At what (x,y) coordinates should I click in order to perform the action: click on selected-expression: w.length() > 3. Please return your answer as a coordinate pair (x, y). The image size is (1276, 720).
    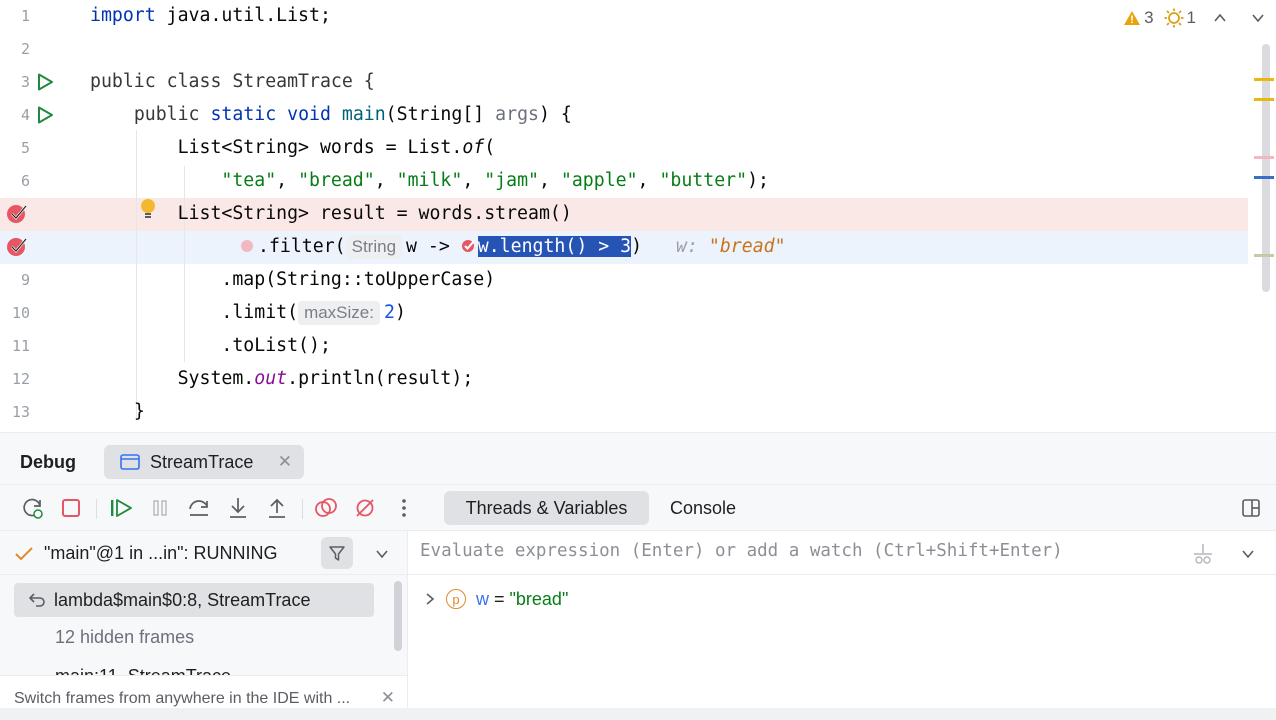
    Looking at the image, I should click on (554, 246).